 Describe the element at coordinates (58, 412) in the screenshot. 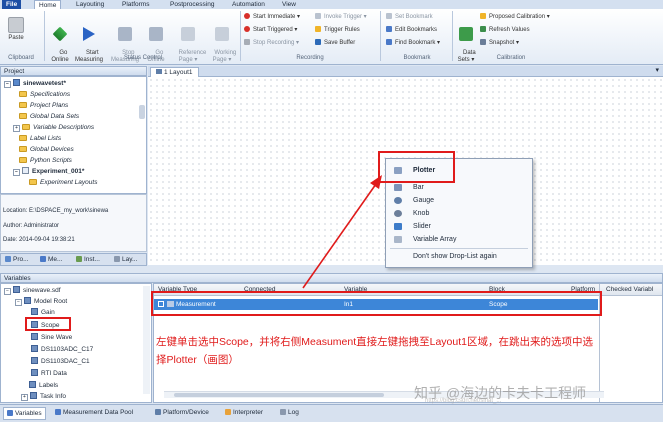

I see `data-pool-icon` at that location.